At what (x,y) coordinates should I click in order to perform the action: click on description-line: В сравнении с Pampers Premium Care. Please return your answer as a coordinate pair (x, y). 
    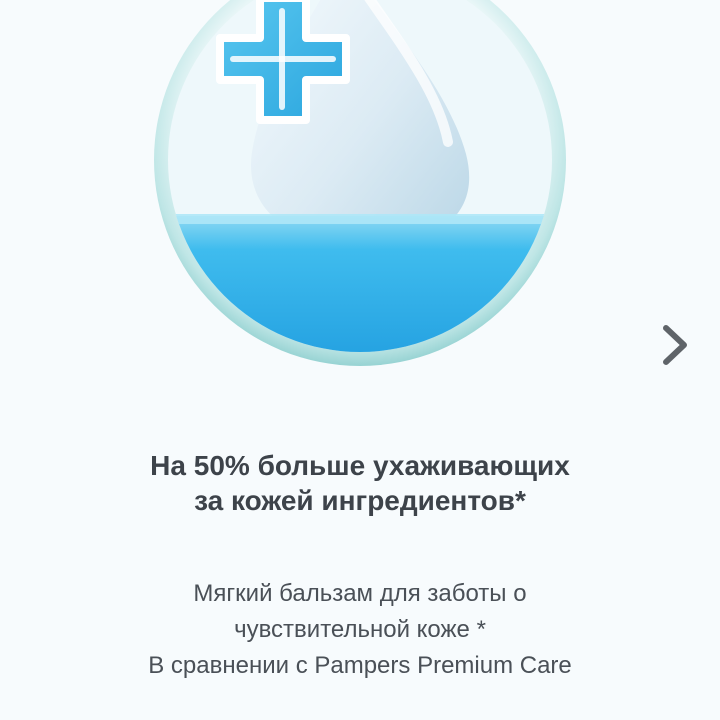
    Looking at the image, I should click on (360, 665).